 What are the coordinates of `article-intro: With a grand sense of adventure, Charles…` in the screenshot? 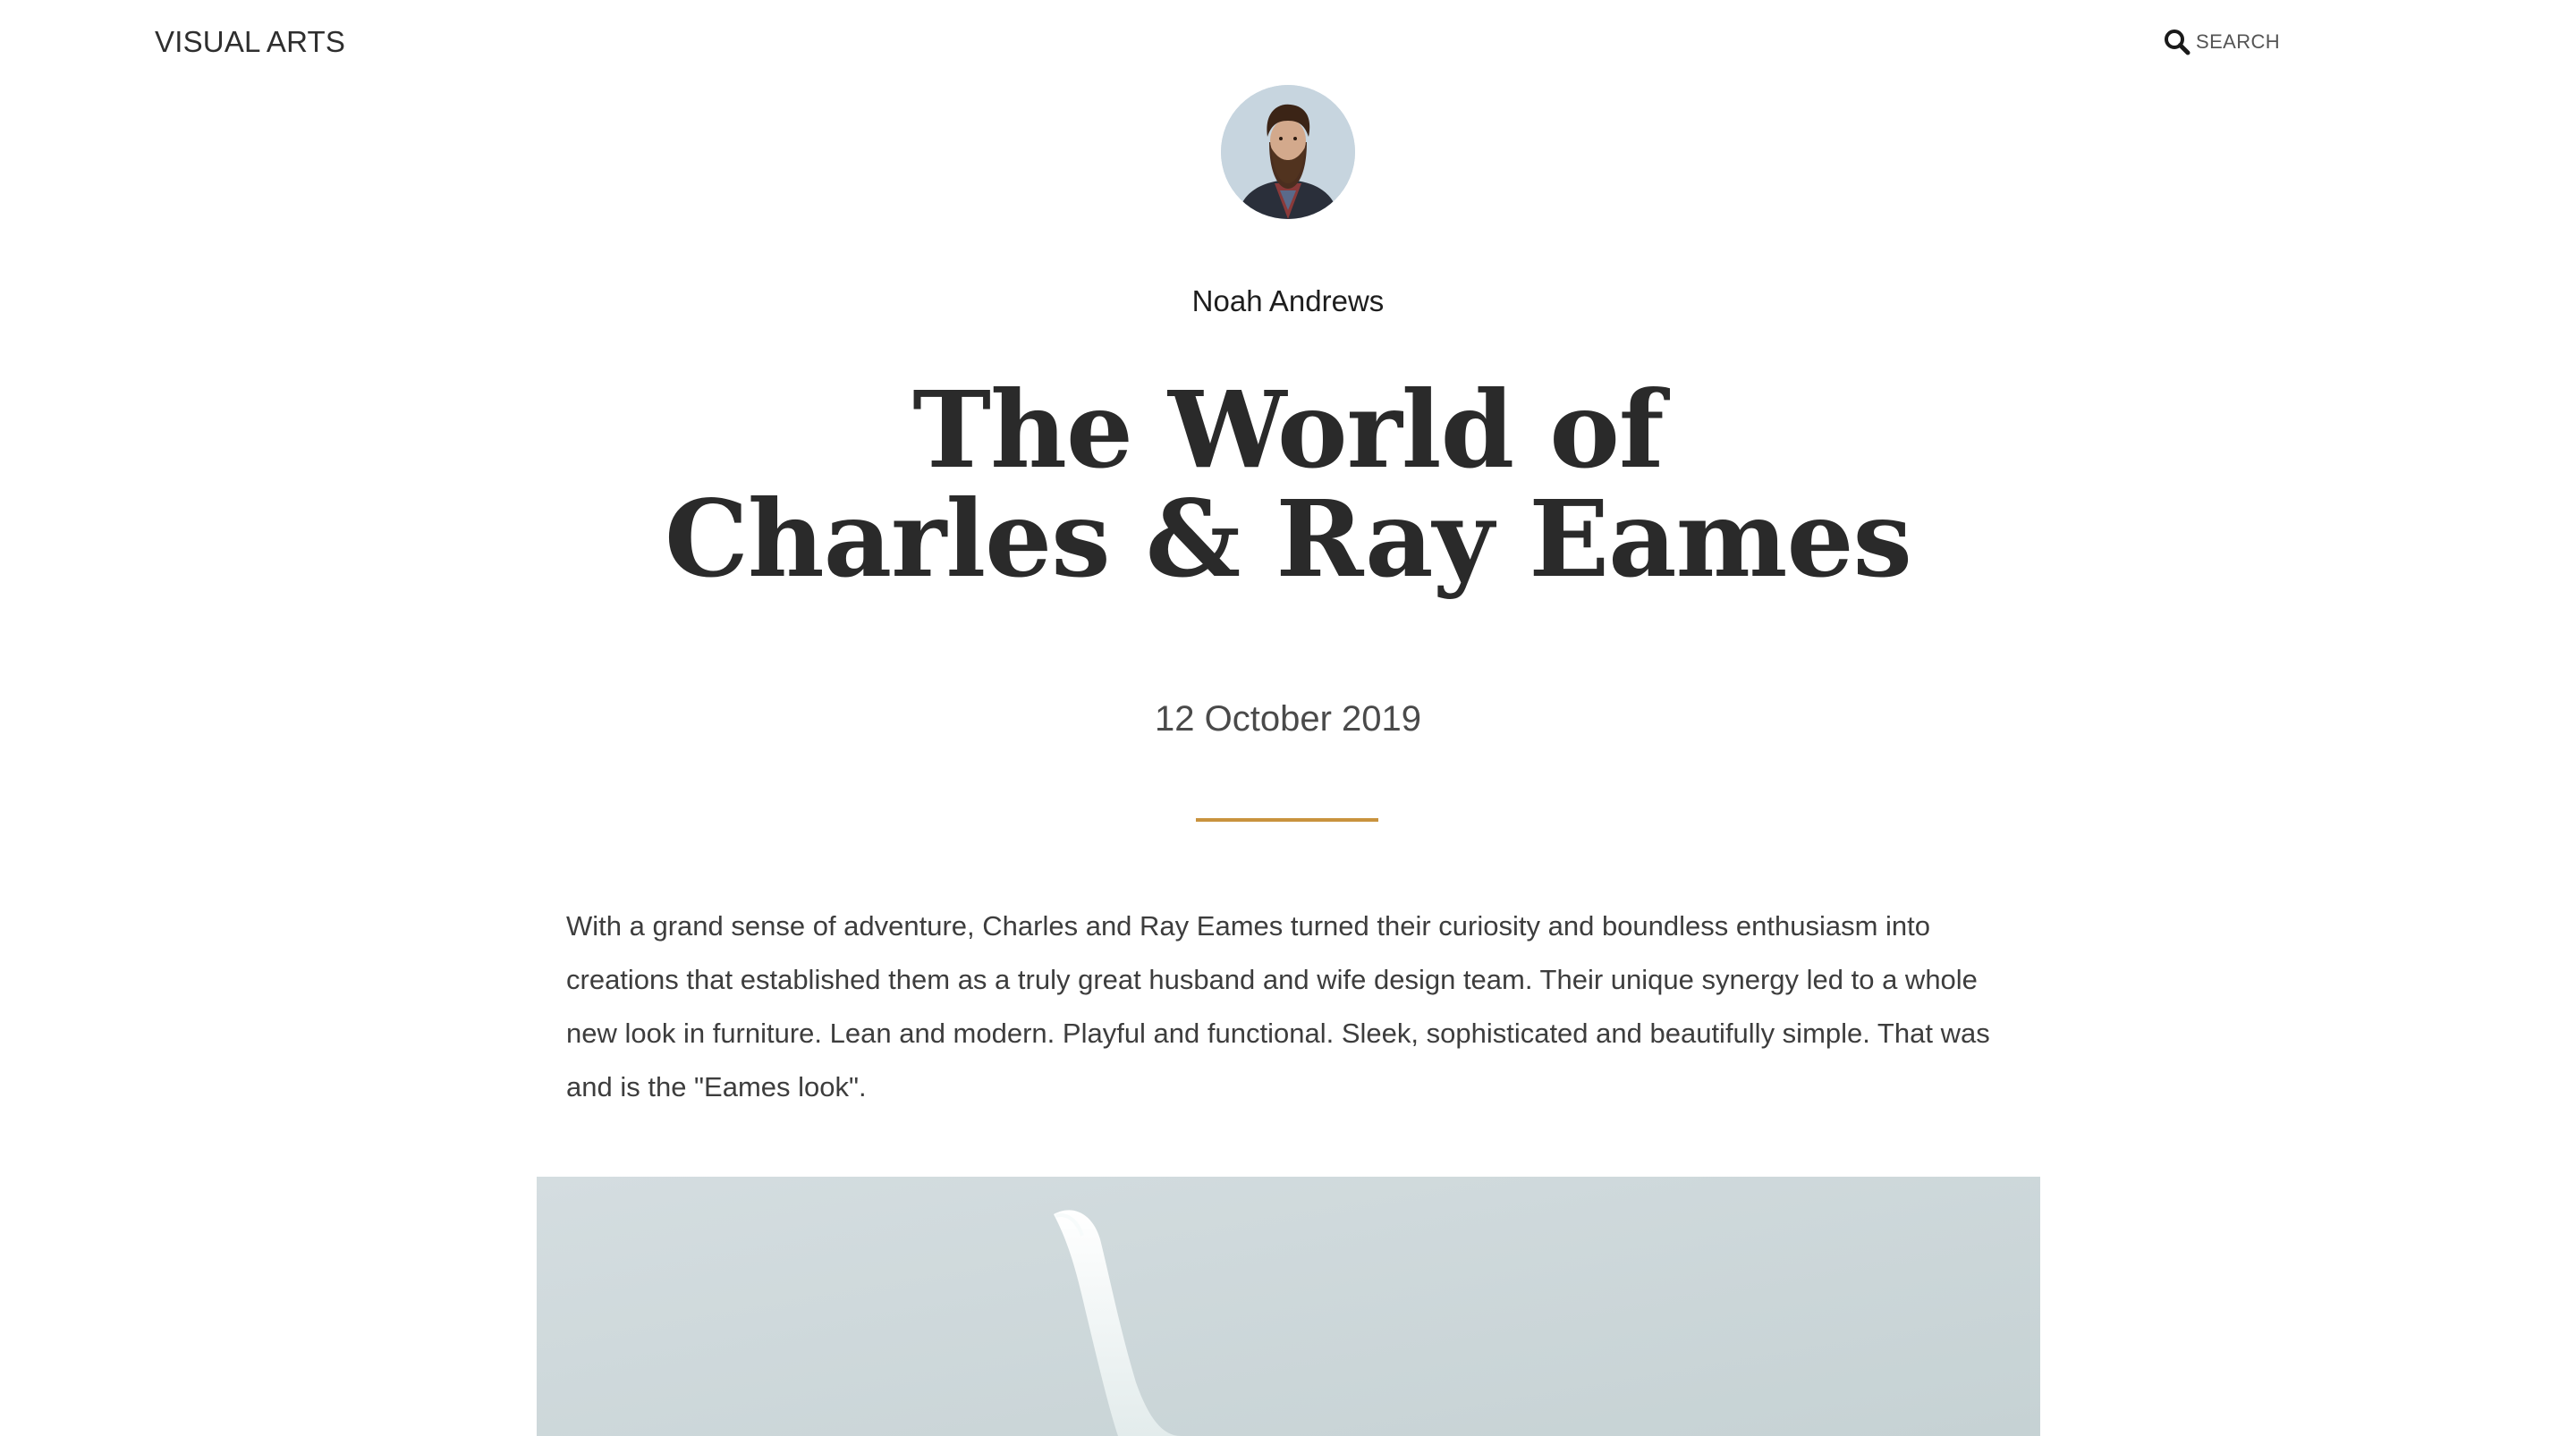 It's located at (1278, 1006).